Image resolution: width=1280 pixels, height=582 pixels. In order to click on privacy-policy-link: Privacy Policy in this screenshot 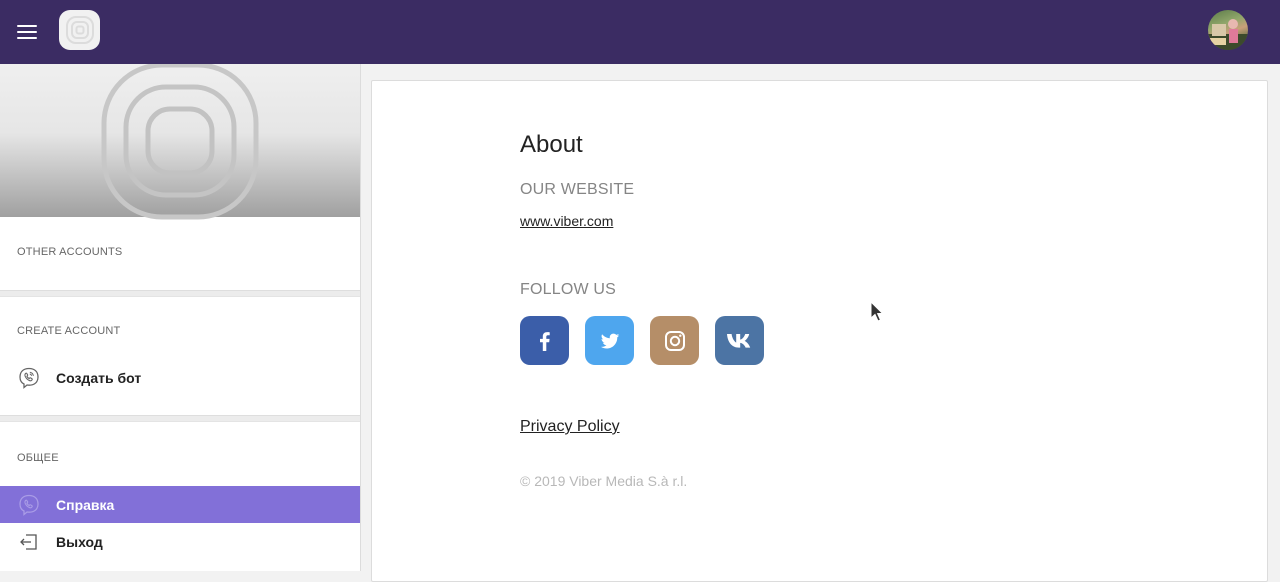, I will do `click(570, 427)`.